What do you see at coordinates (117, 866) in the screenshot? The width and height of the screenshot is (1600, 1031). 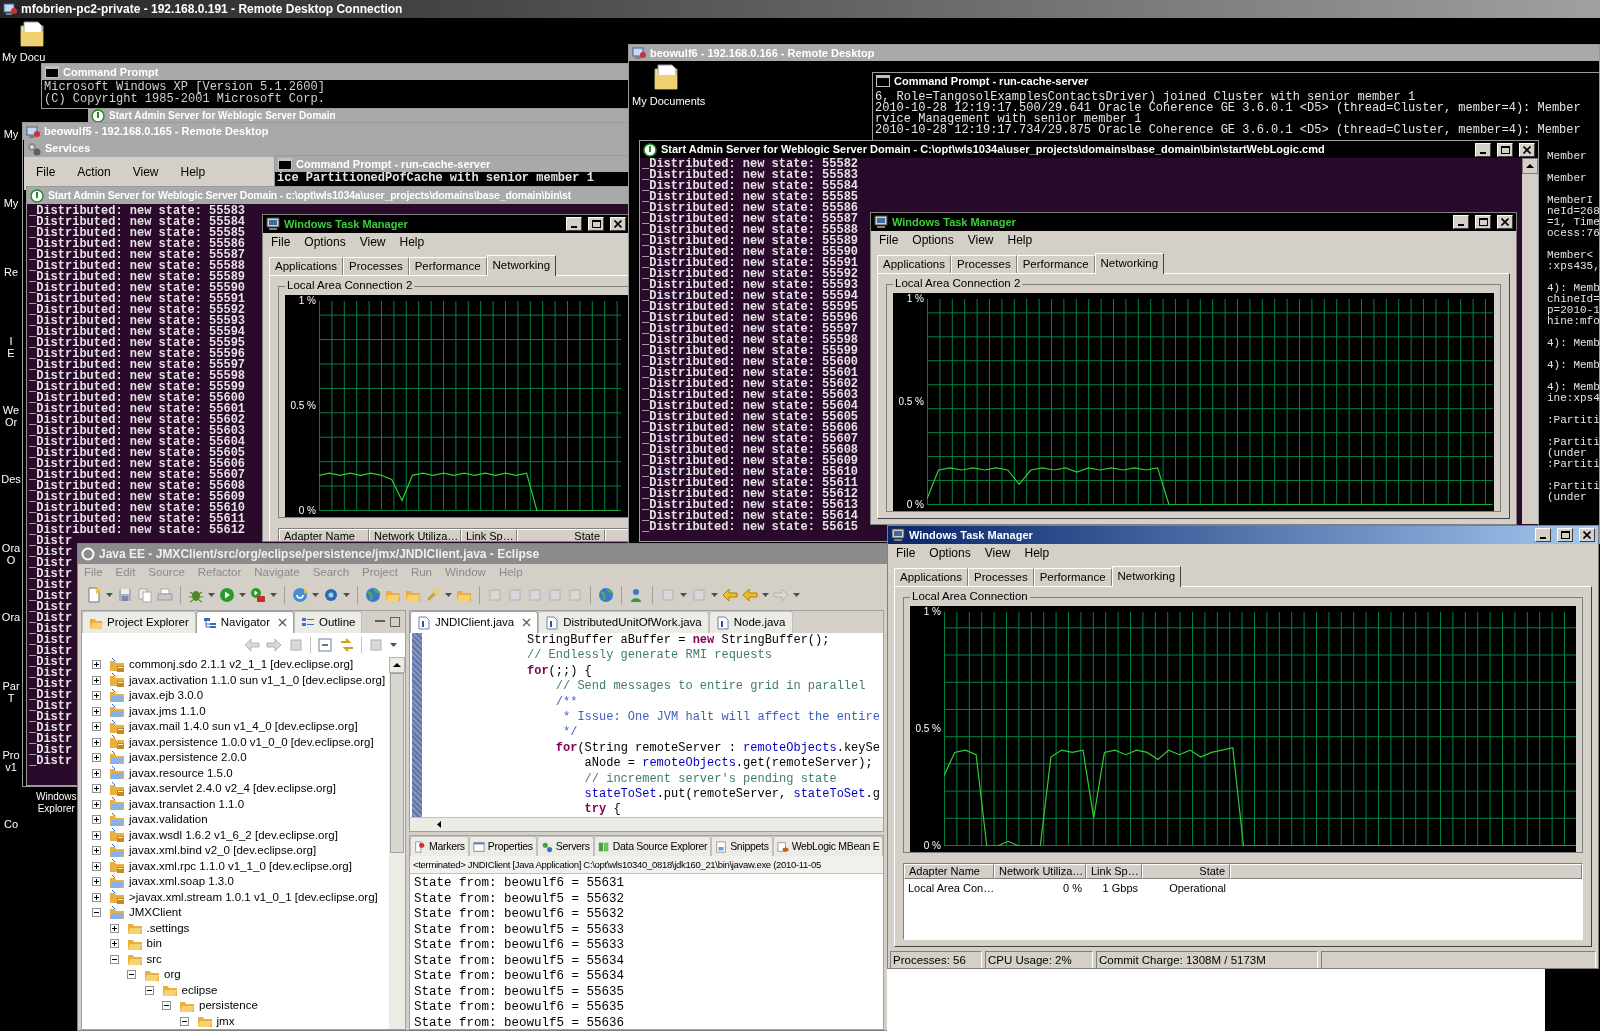 I see `project-icon` at bounding box center [117, 866].